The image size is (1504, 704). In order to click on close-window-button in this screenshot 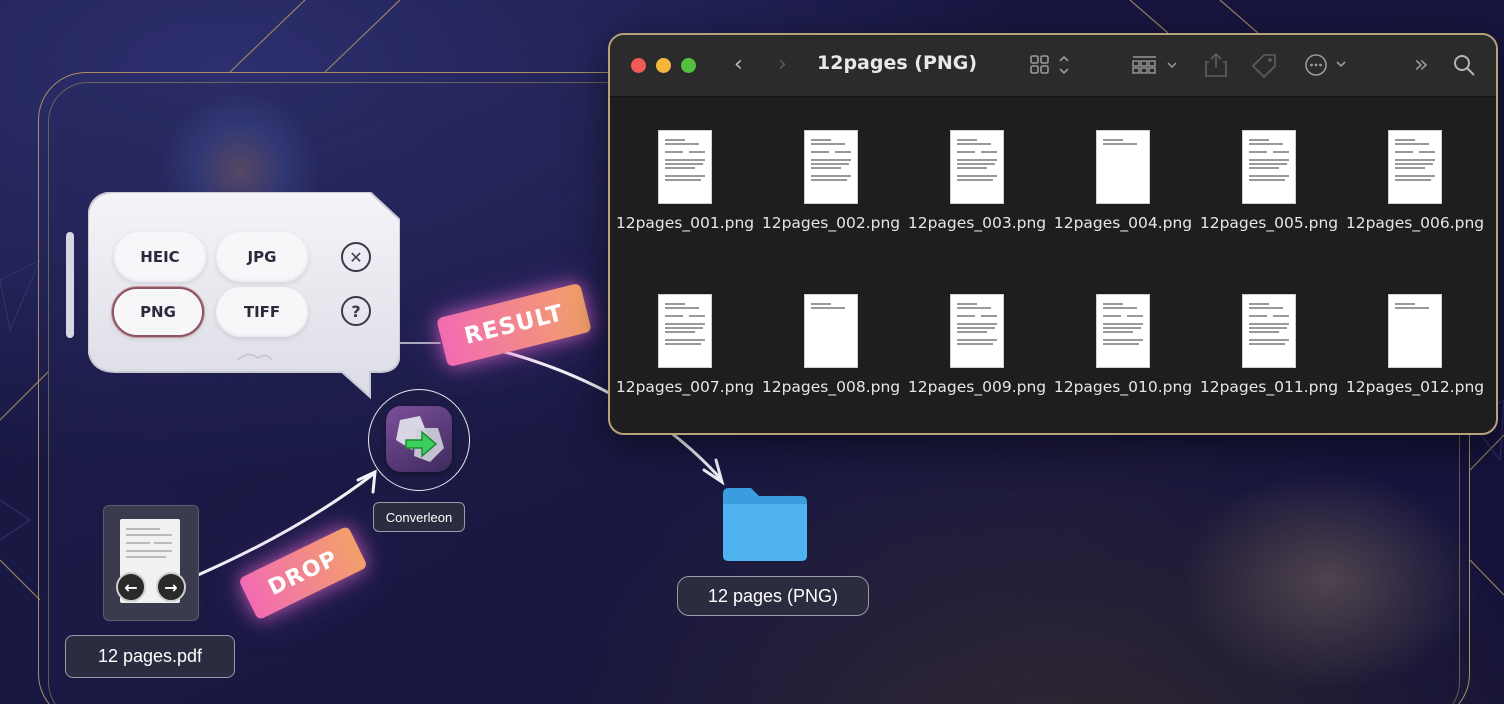, I will do `click(638, 65)`.